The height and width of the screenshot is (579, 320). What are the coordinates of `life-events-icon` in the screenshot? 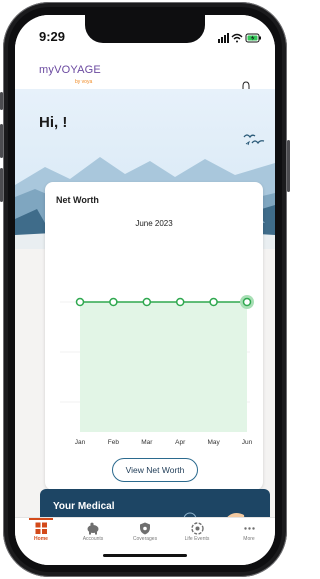 It's located at (197, 528).